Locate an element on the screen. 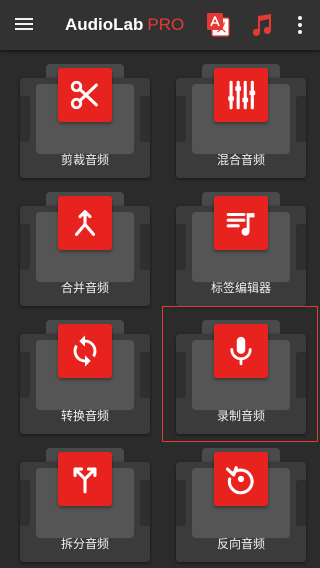  tool-label: 录制音频 is located at coordinates (240, 416).